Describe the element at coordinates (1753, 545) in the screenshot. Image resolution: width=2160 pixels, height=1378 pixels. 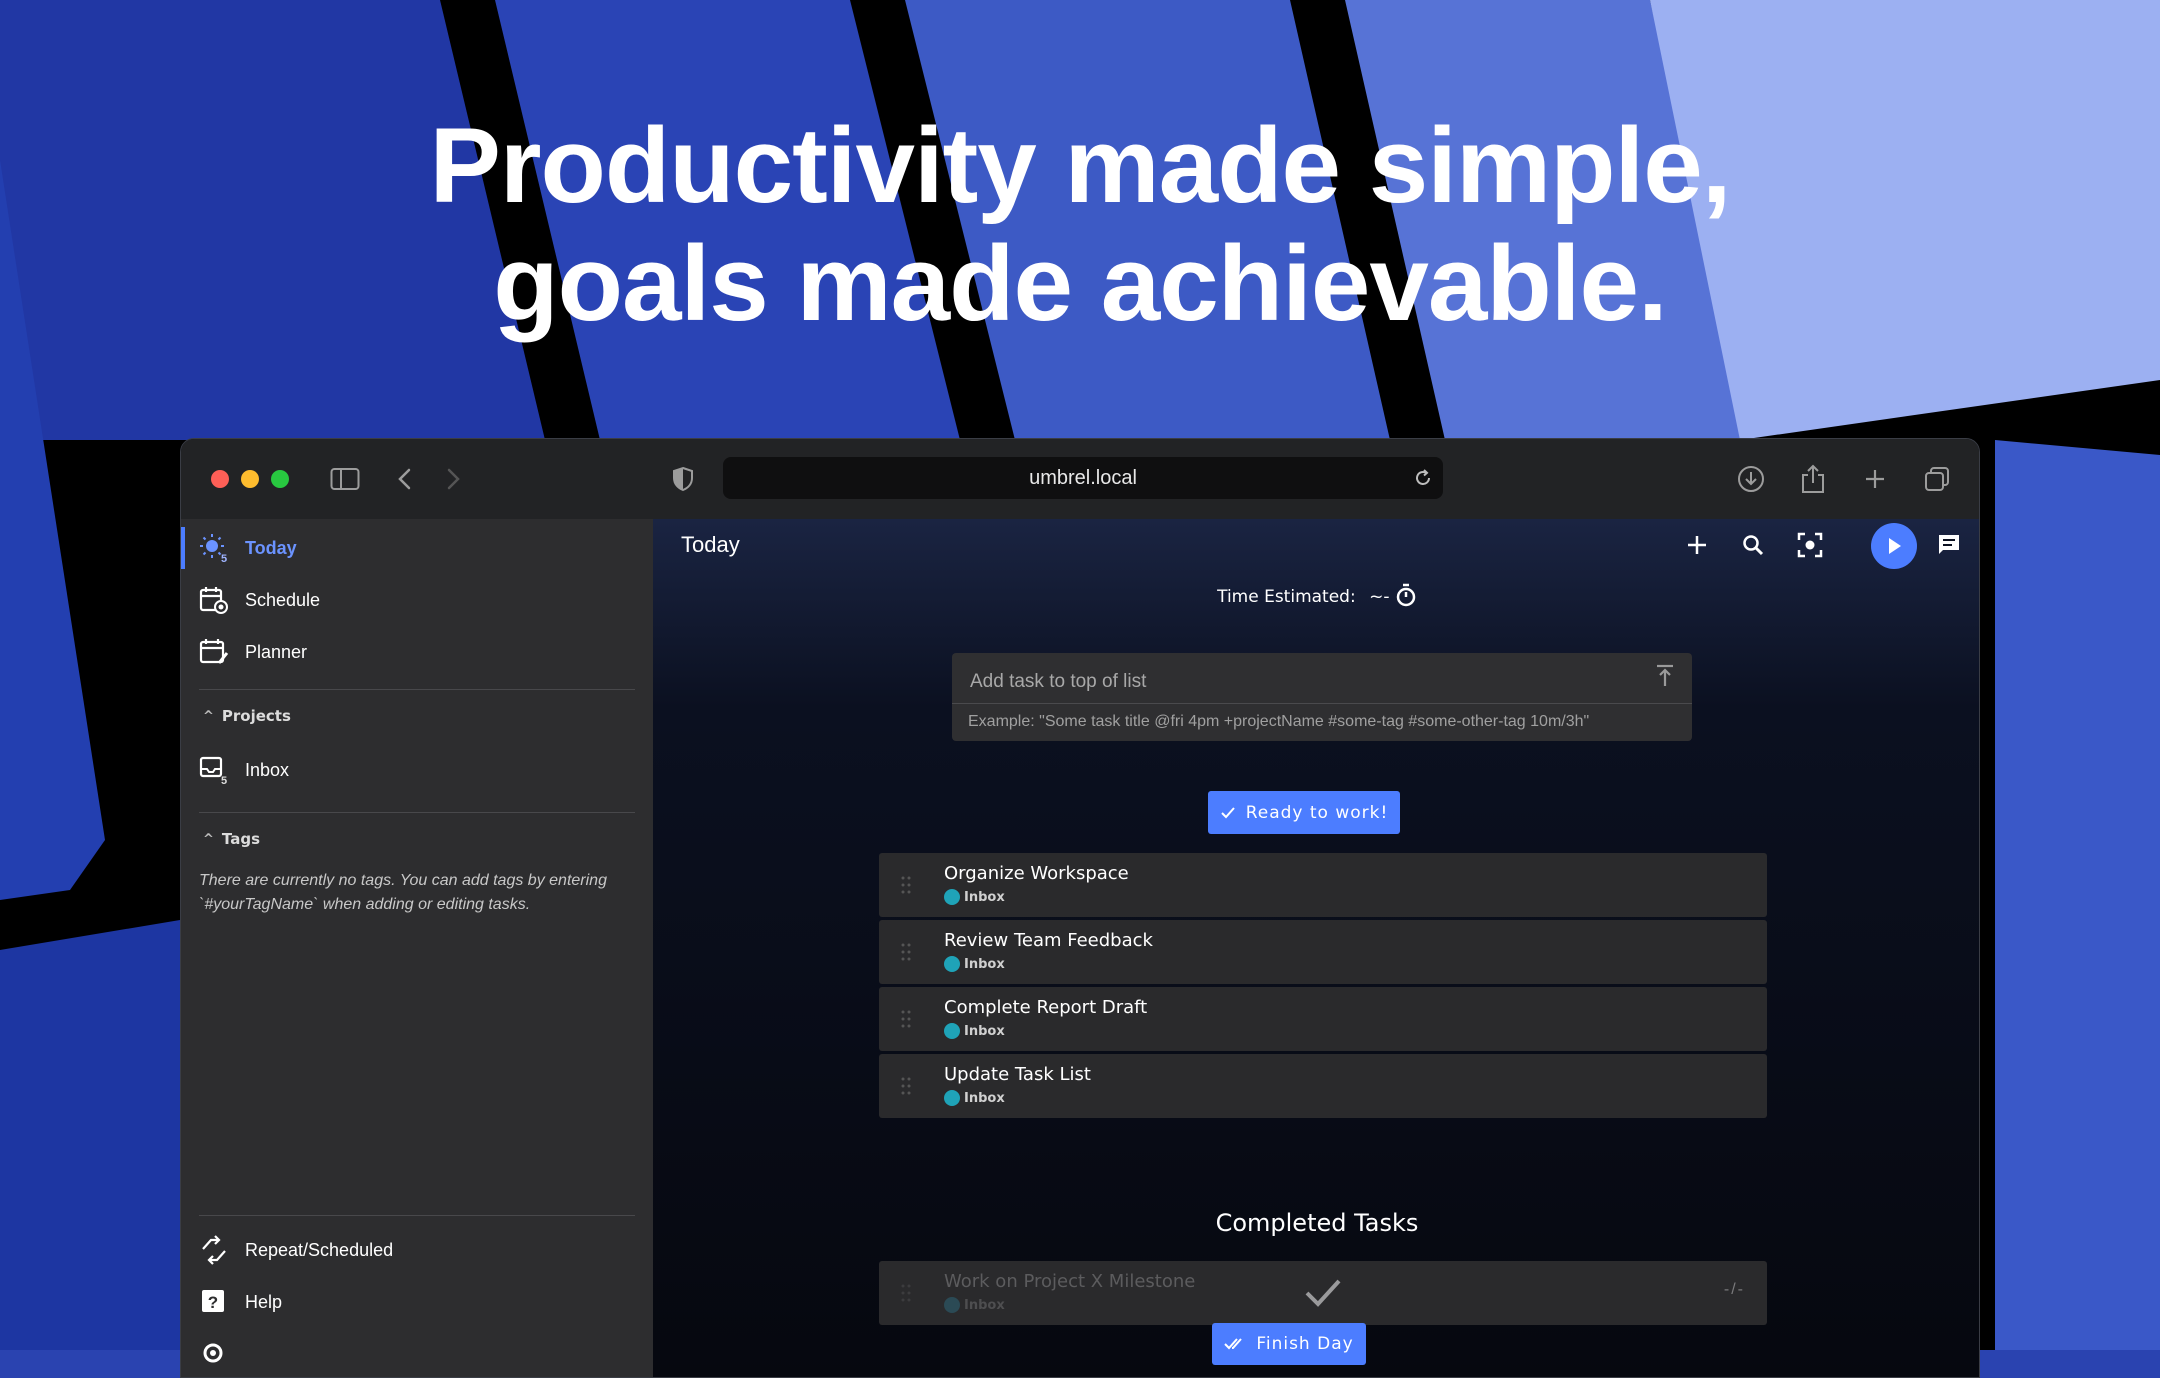
I see `search-icon` at that location.